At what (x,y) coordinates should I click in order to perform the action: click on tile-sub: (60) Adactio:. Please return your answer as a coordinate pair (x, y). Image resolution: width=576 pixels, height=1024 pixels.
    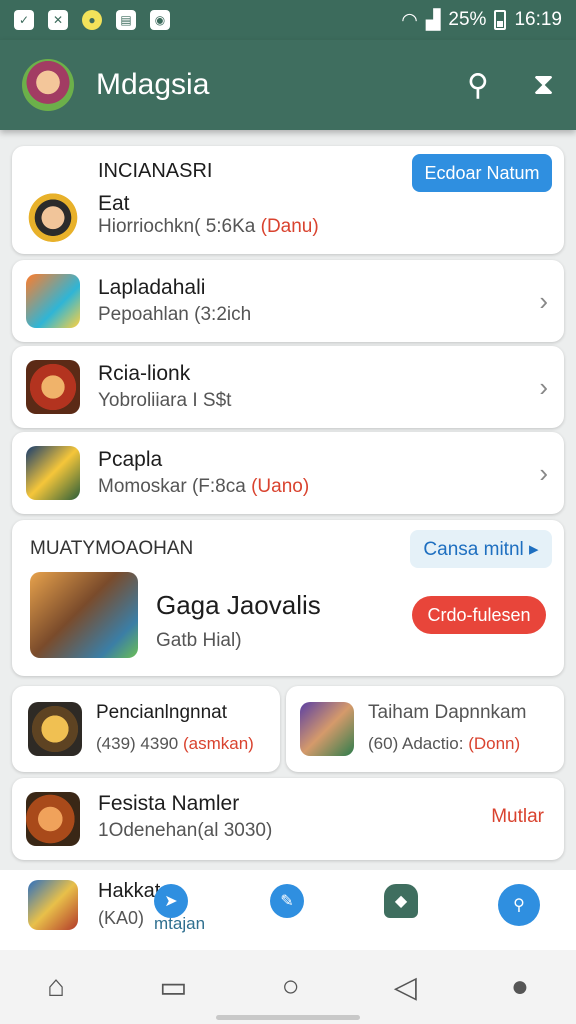
    Looking at the image, I should click on (416, 743).